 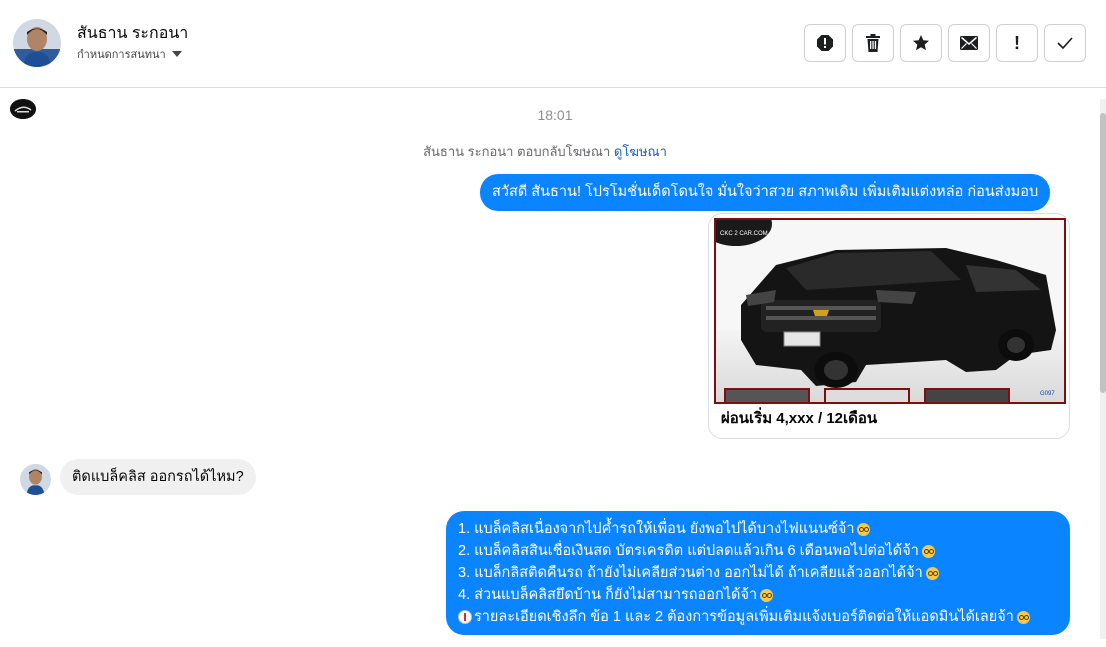 I want to click on view-ad-link: ดูโฆษณา, so click(x=640, y=151).